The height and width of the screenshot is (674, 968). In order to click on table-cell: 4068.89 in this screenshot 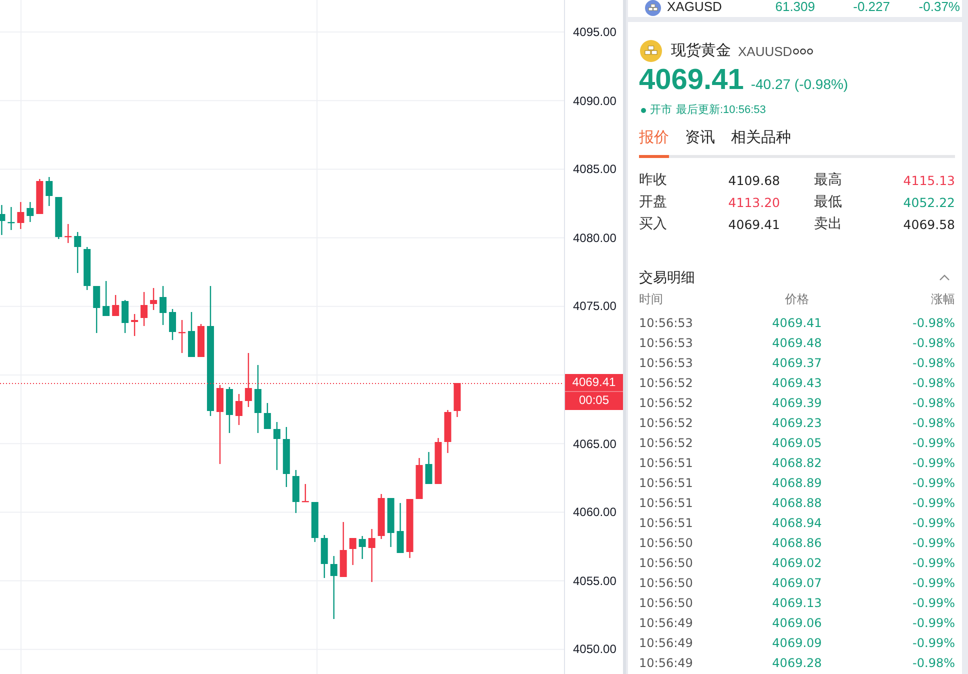, I will do `click(797, 483)`.